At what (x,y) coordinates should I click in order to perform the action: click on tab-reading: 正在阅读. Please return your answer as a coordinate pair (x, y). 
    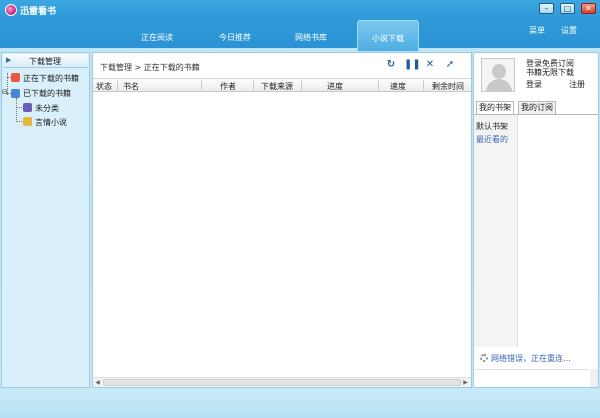
    Looking at the image, I should click on (157, 35).